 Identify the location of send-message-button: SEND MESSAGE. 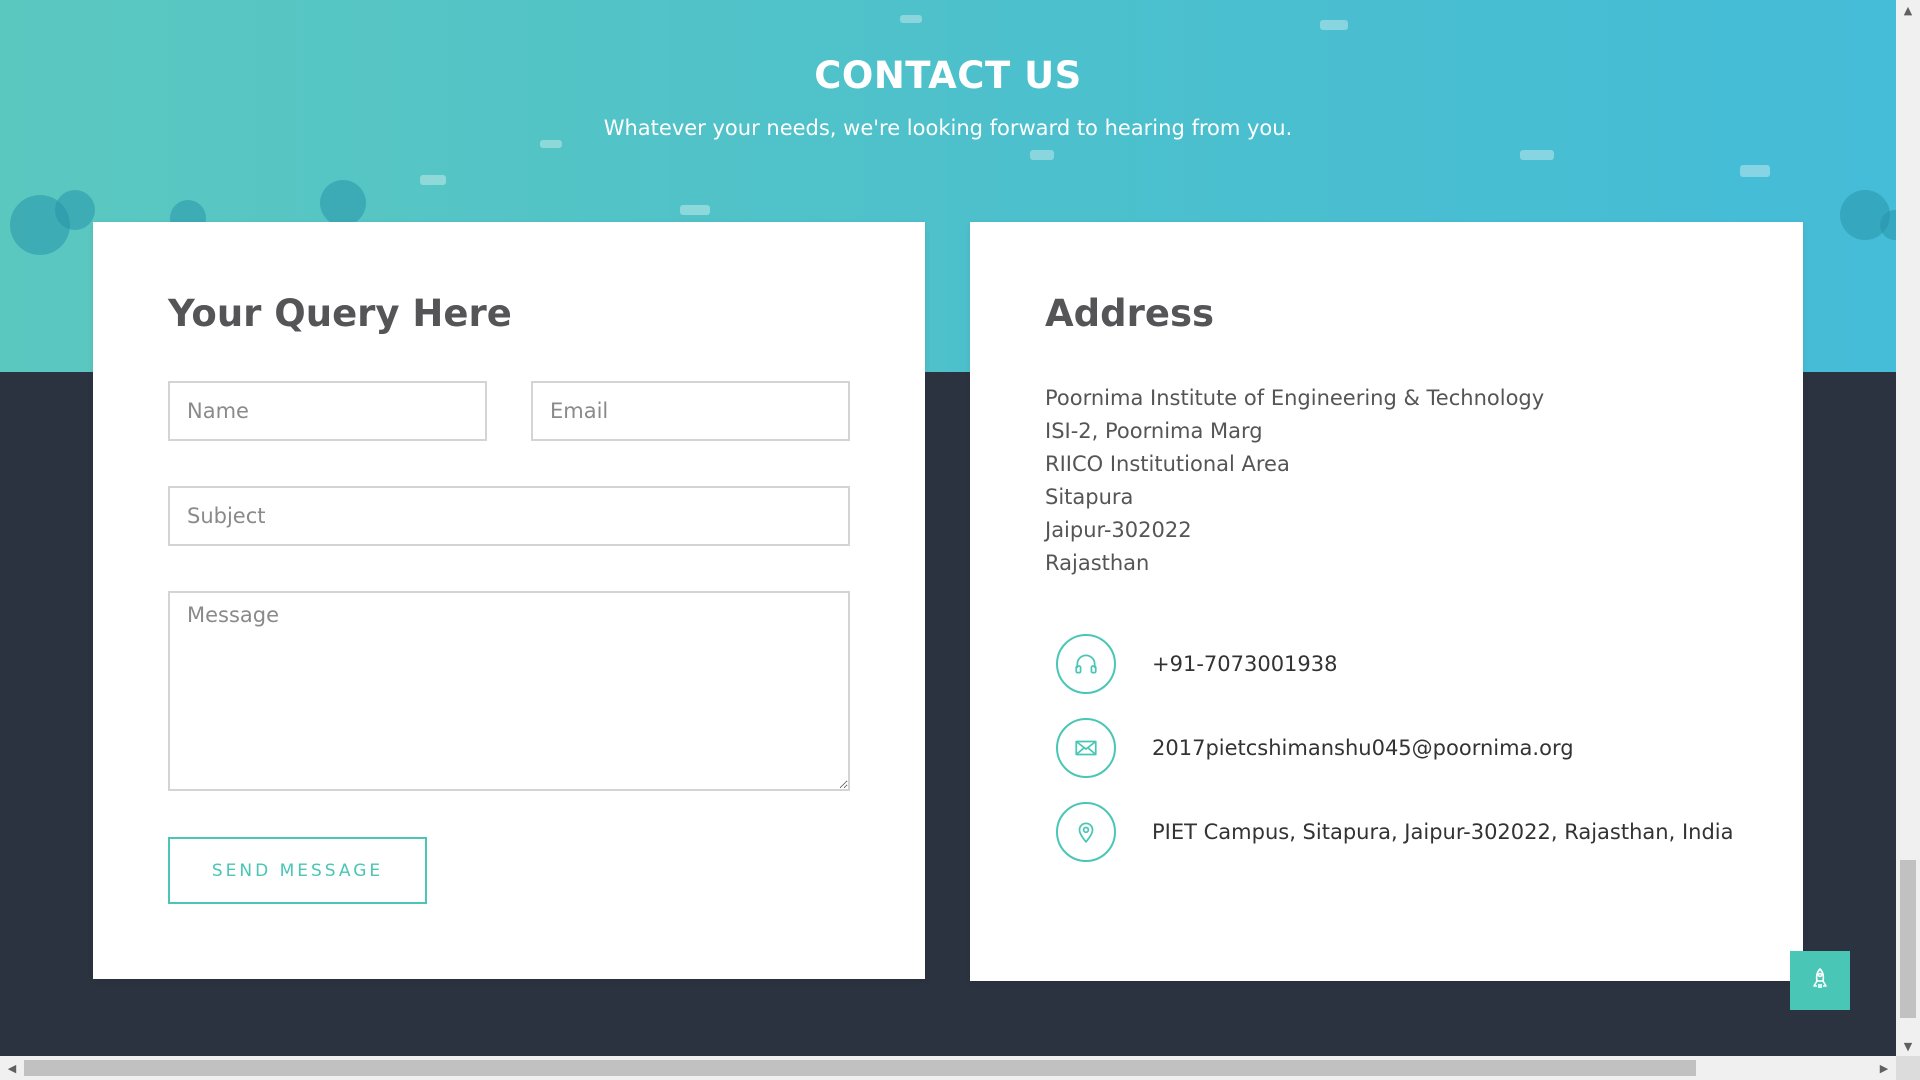
(297, 870).